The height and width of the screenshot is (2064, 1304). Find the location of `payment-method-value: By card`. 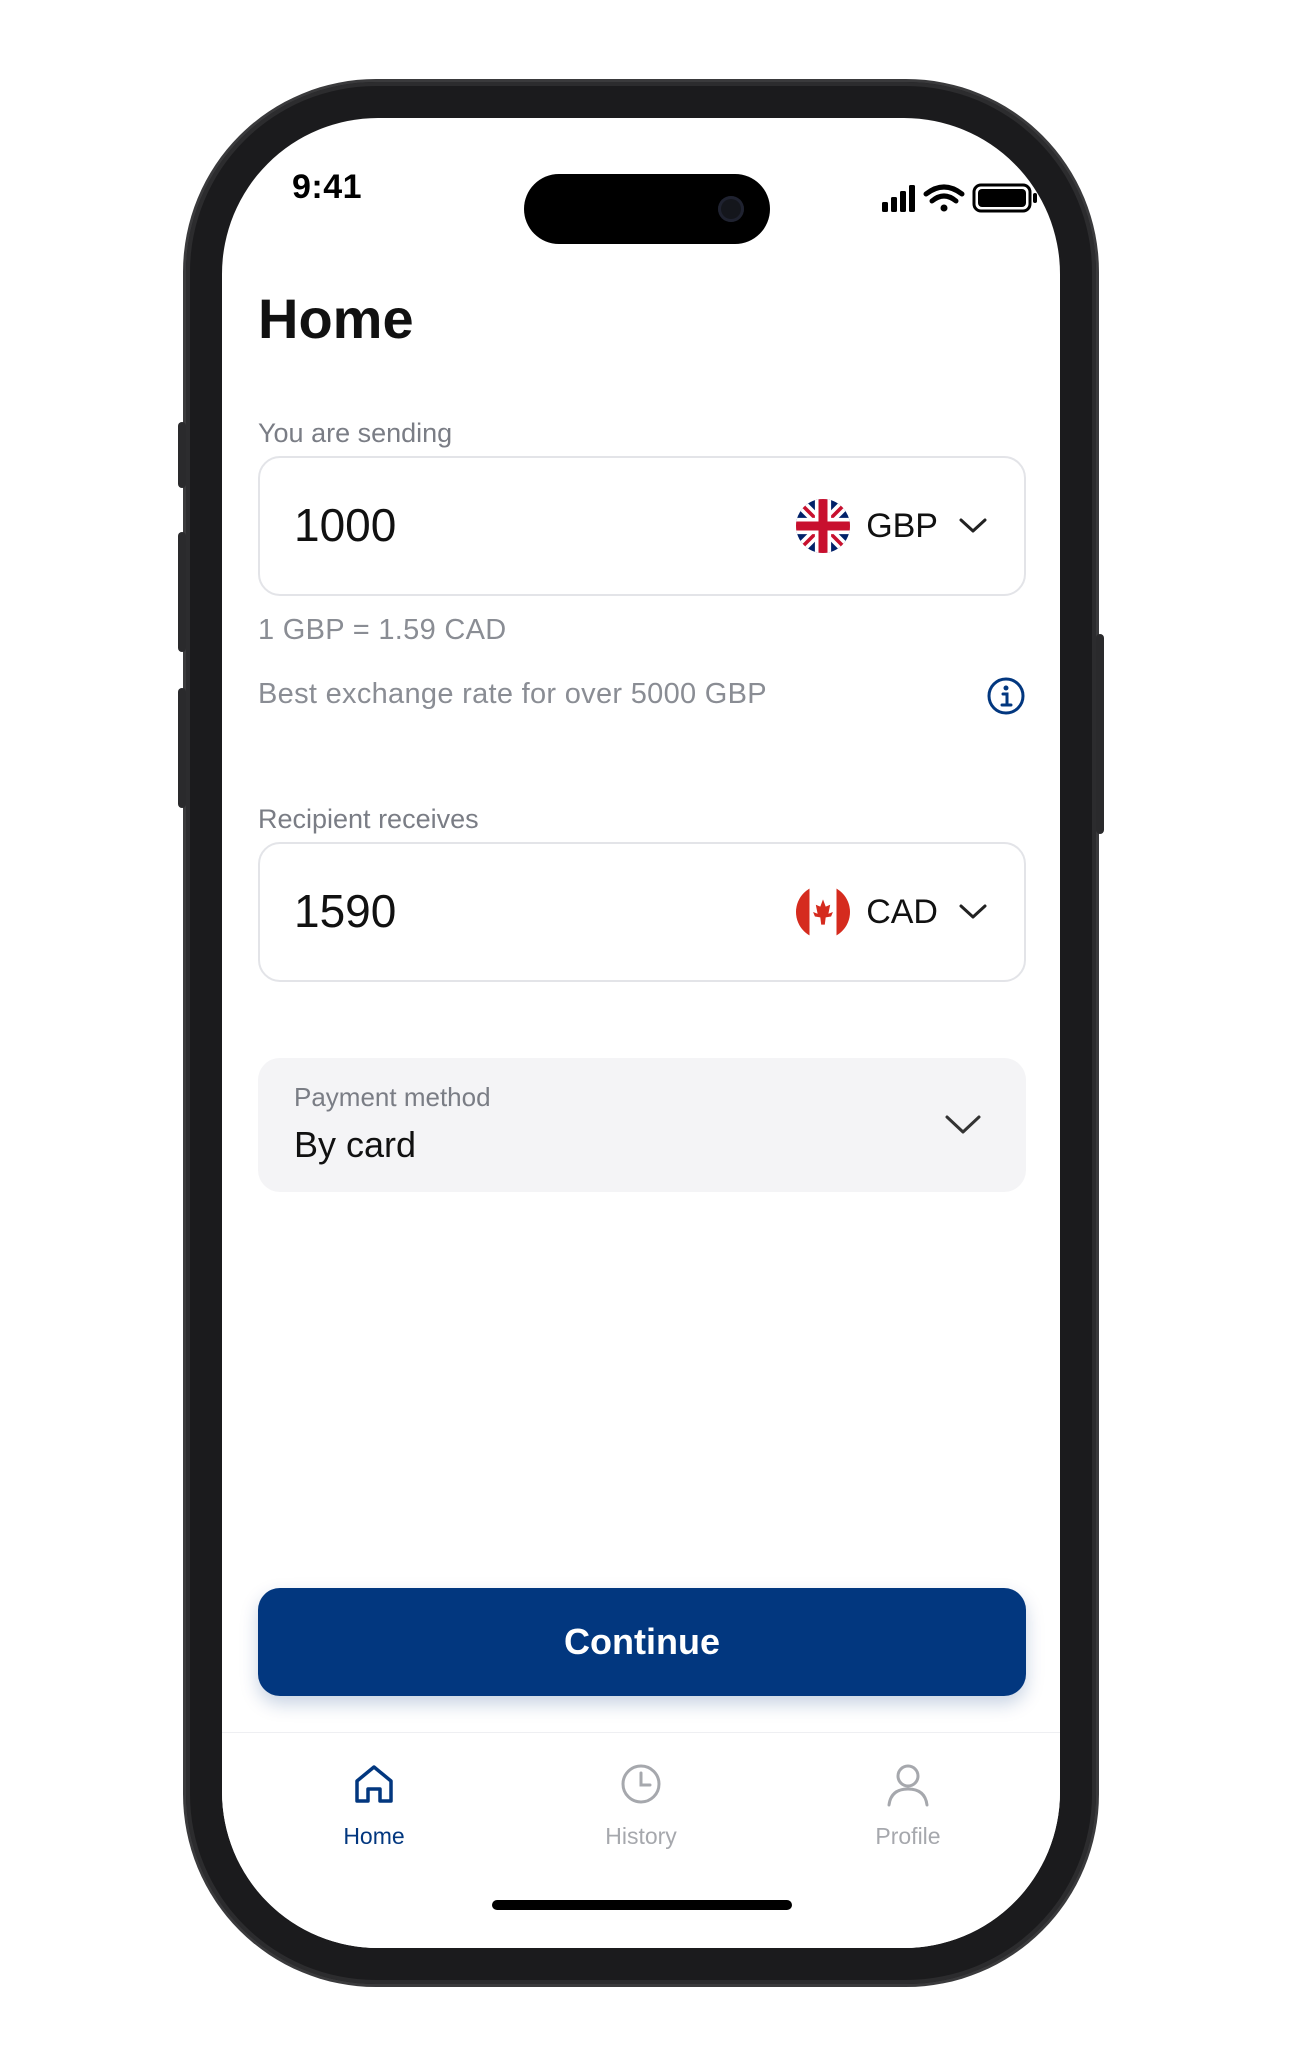

payment-method-value: By card is located at coordinates (355, 1144).